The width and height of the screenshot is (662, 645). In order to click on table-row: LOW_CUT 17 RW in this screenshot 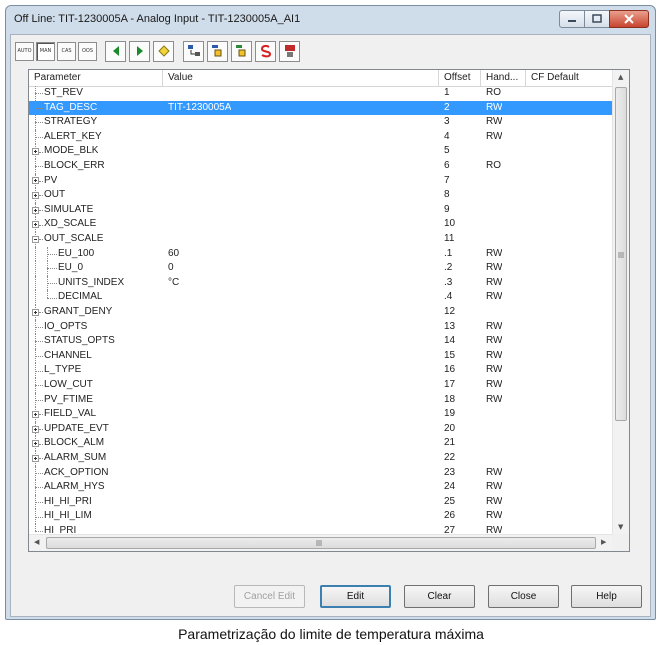, I will do `click(321, 385)`.